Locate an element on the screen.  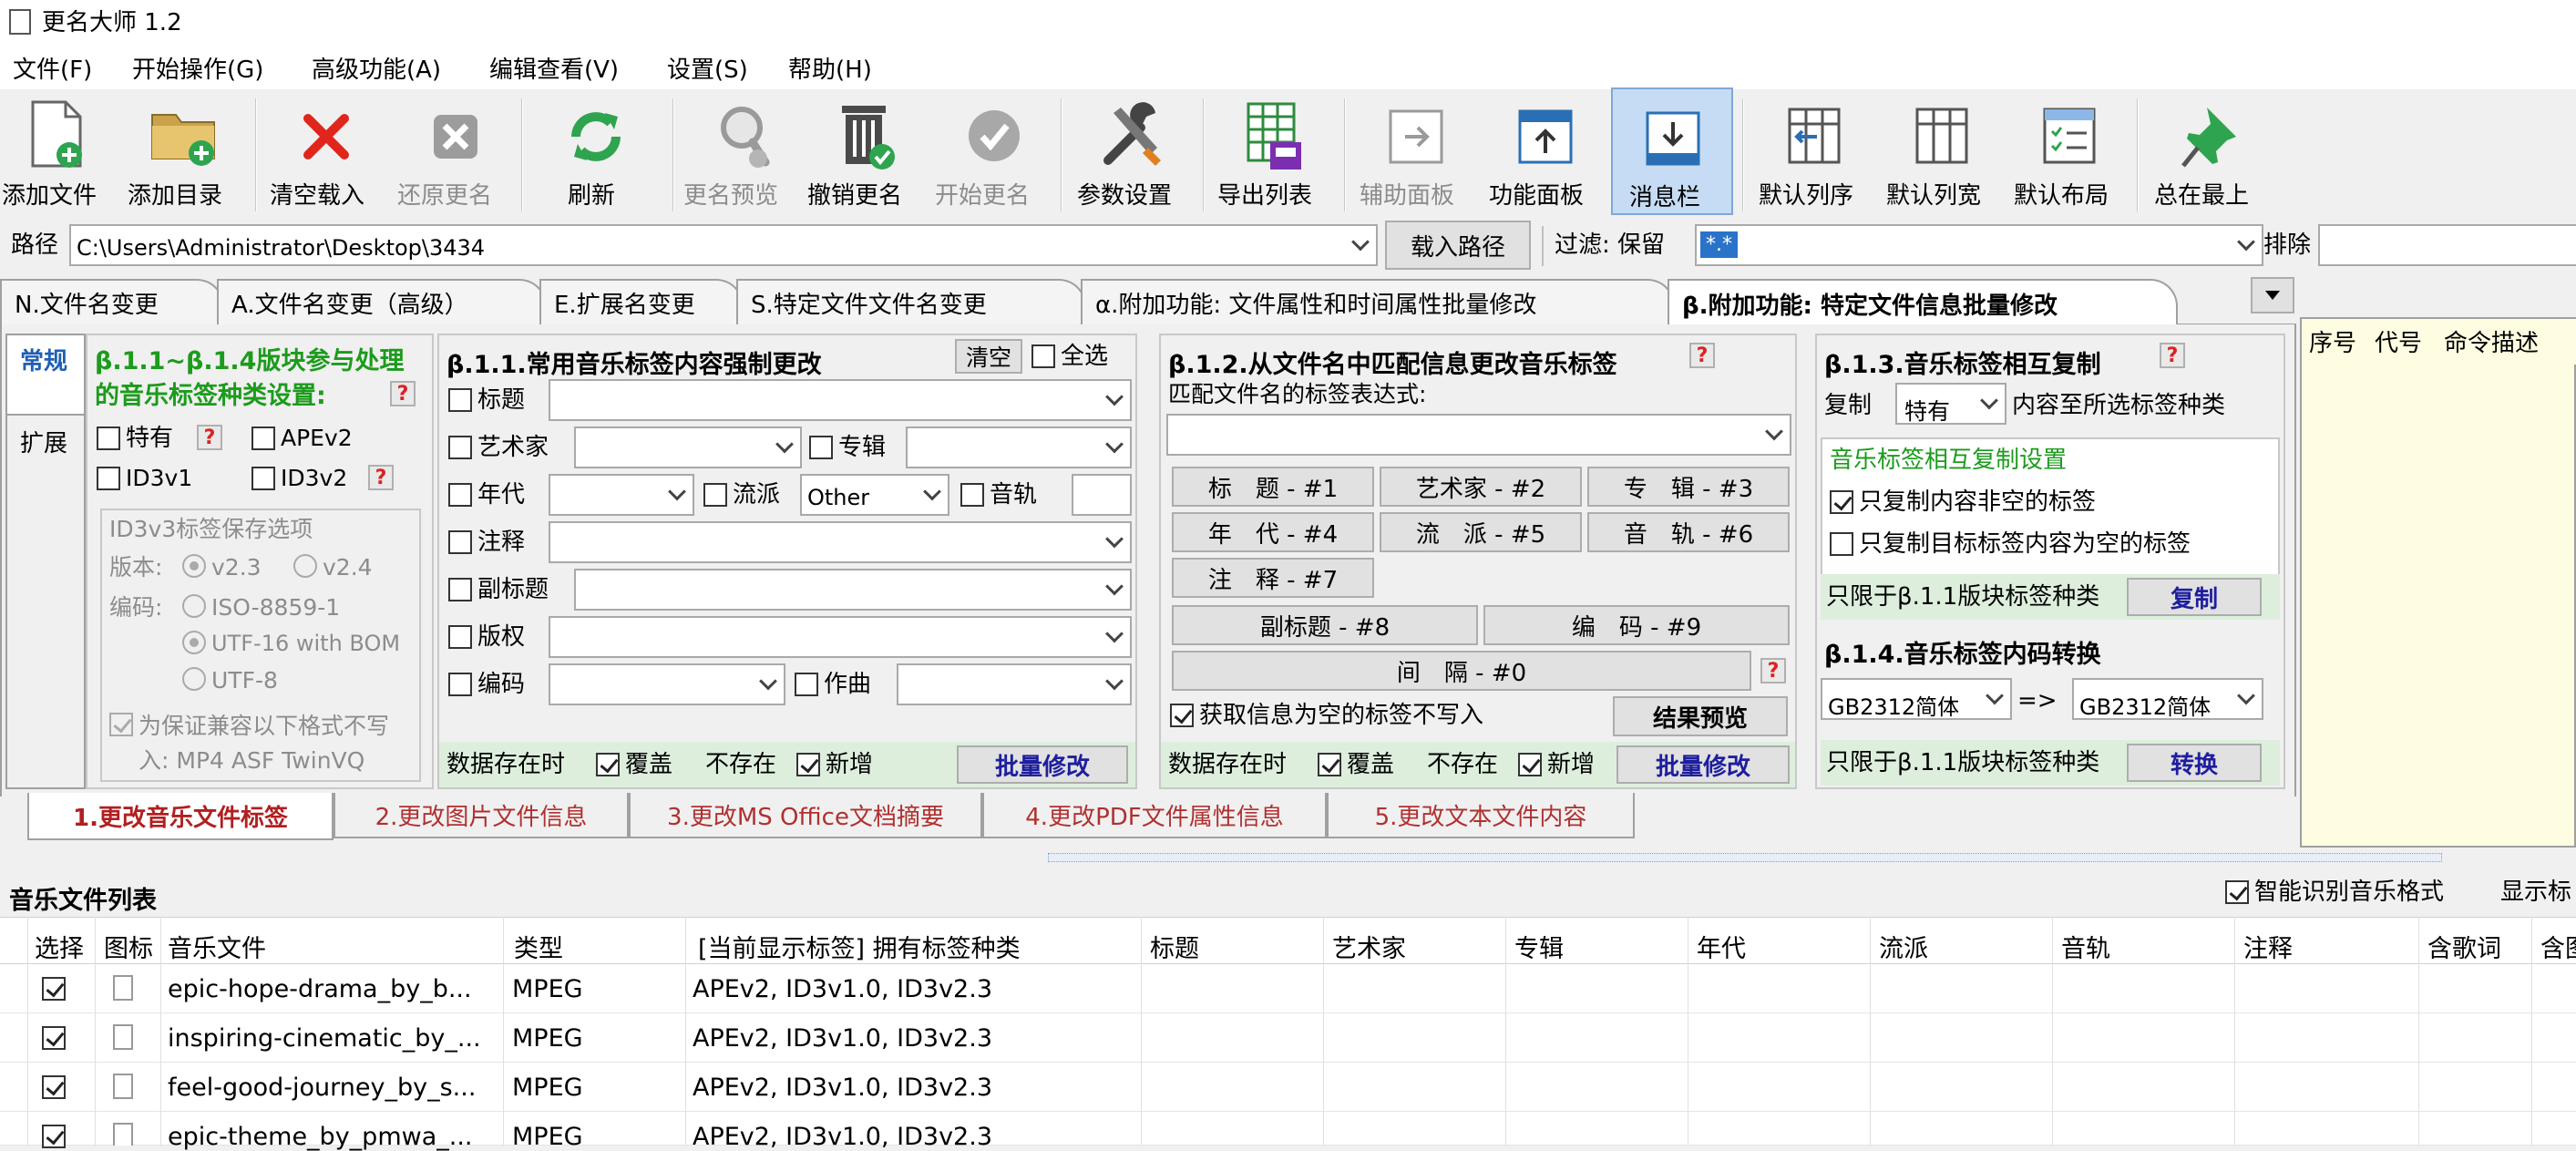
load-path-button: 载入路径 is located at coordinates (1458, 246).